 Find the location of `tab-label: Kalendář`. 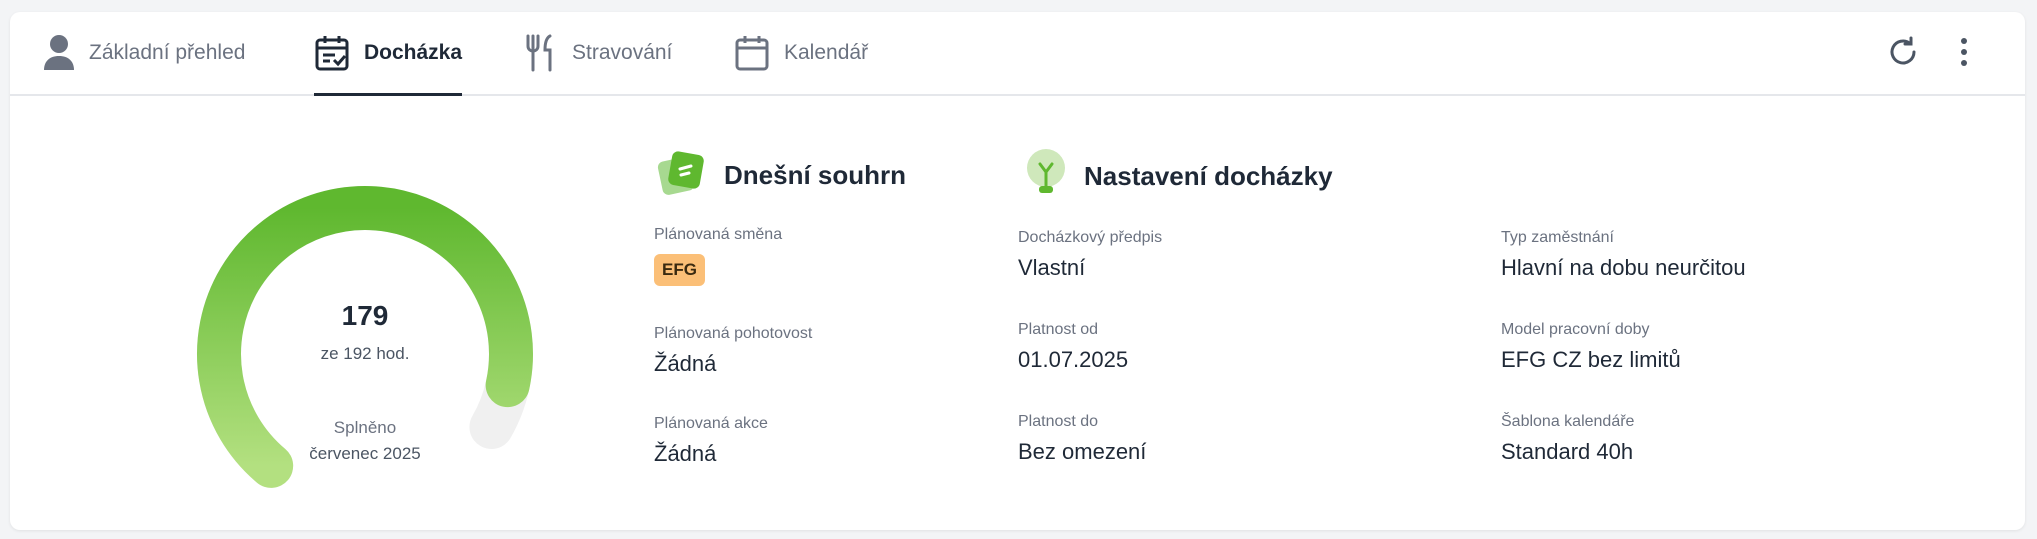

tab-label: Kalendář is located at coordinates (826, 52).